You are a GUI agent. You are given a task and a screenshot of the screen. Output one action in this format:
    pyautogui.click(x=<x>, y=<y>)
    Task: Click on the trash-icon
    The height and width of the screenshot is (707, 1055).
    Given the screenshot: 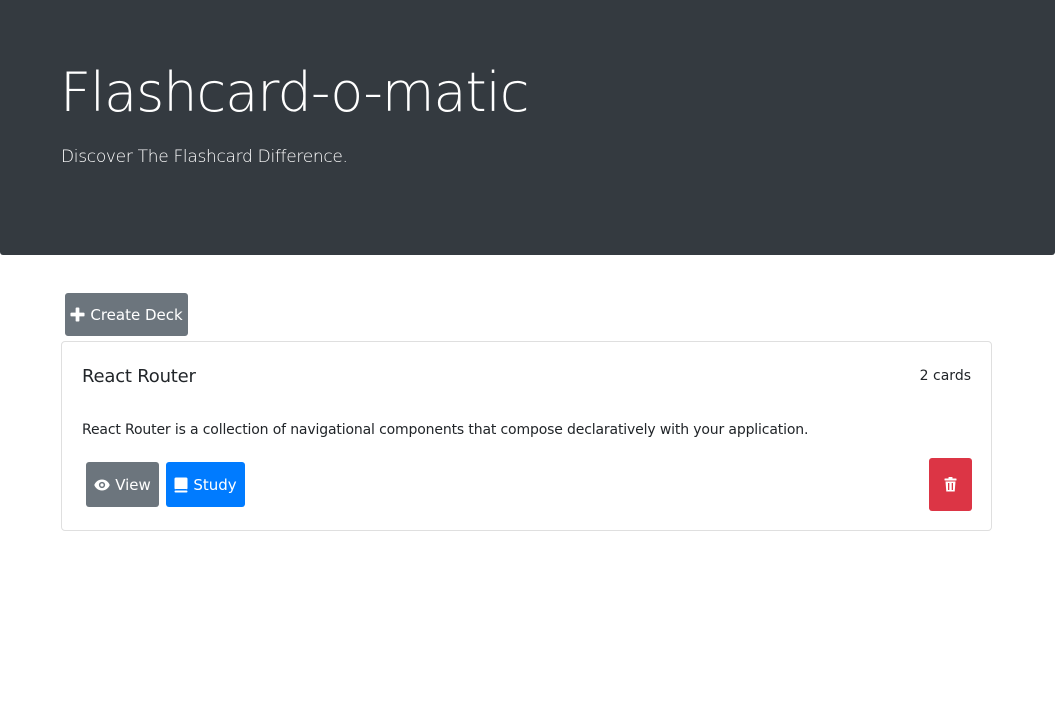 What is the action you would take?
    pyautogui.click(x=950, y=484)
    